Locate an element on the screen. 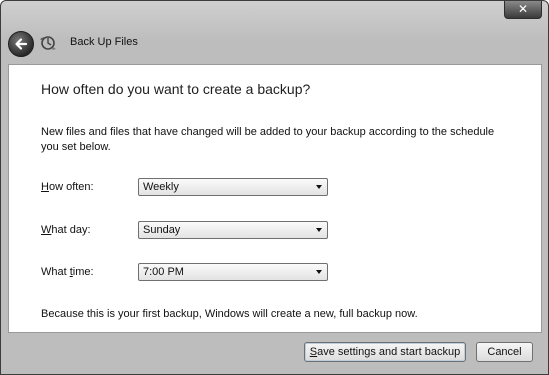  how-often-value: Weekly is located at coordinates (161, 187).